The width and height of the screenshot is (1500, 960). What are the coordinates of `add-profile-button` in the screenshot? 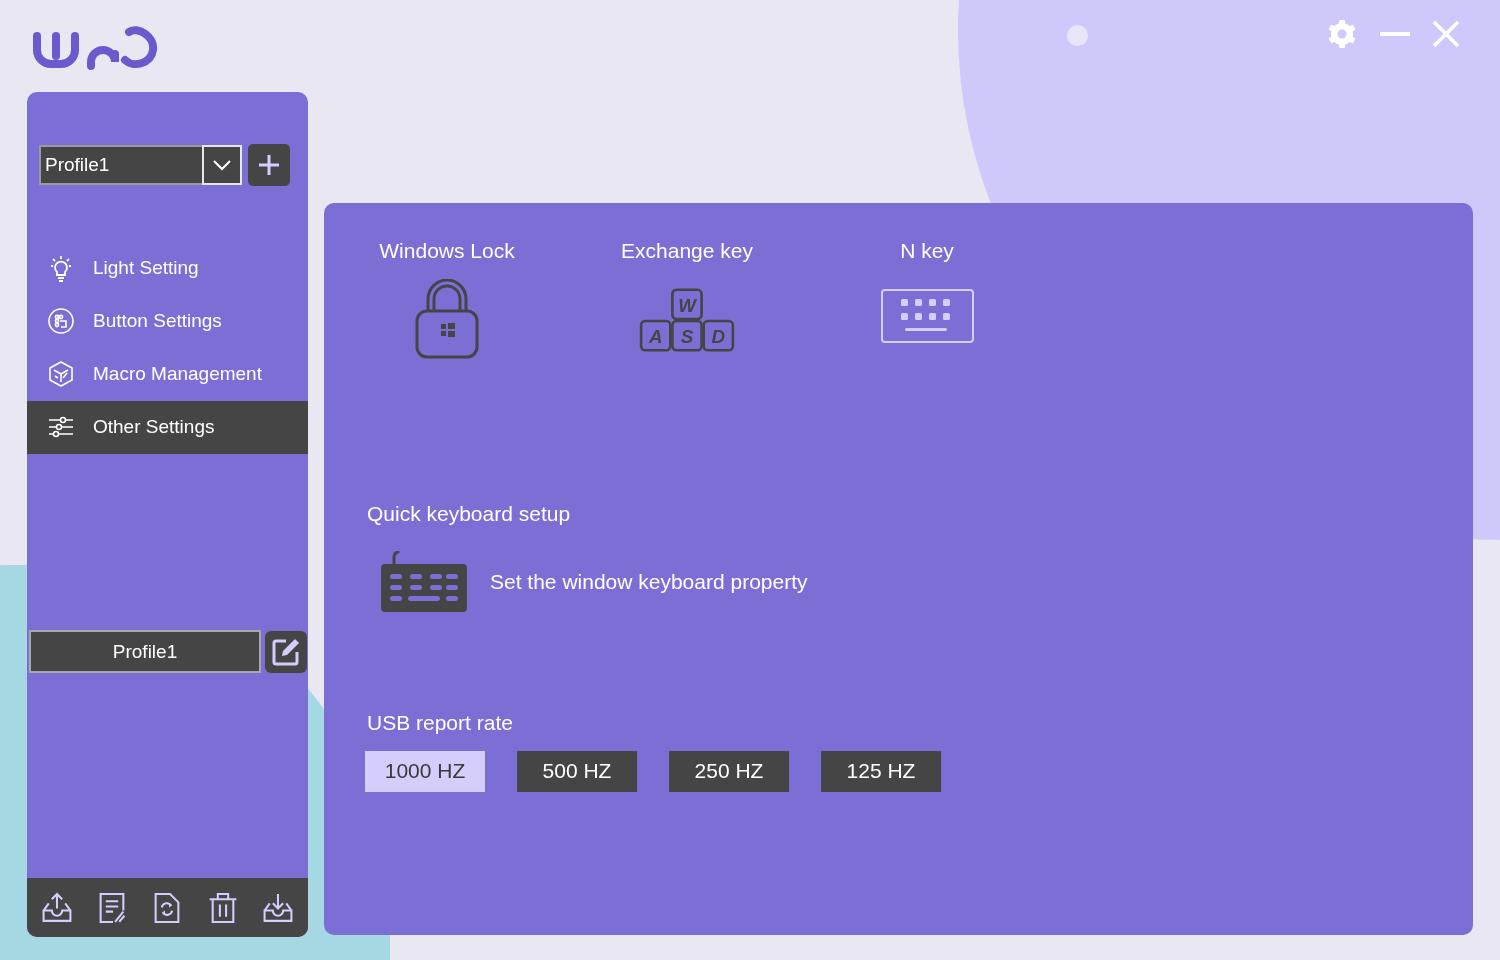 It's located at (269, 165).